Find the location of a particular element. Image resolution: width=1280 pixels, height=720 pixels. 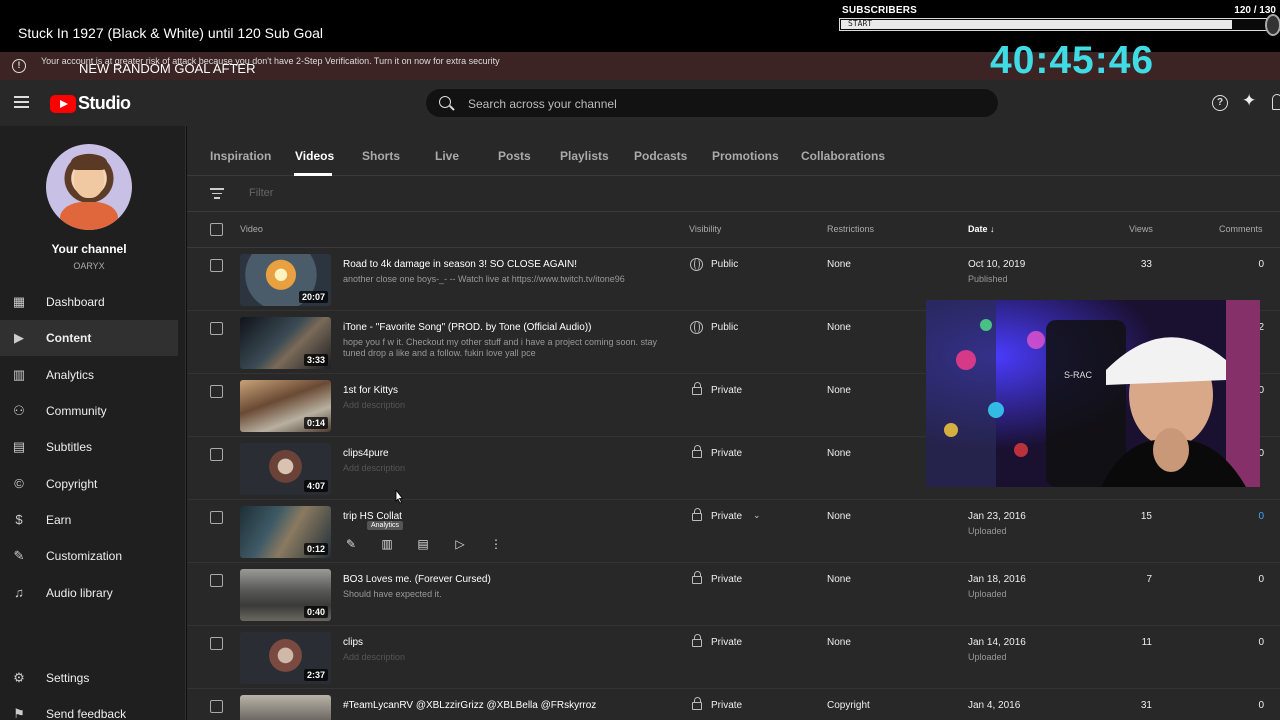

column-visibility: Visibility is located at coordinates (705, 229).